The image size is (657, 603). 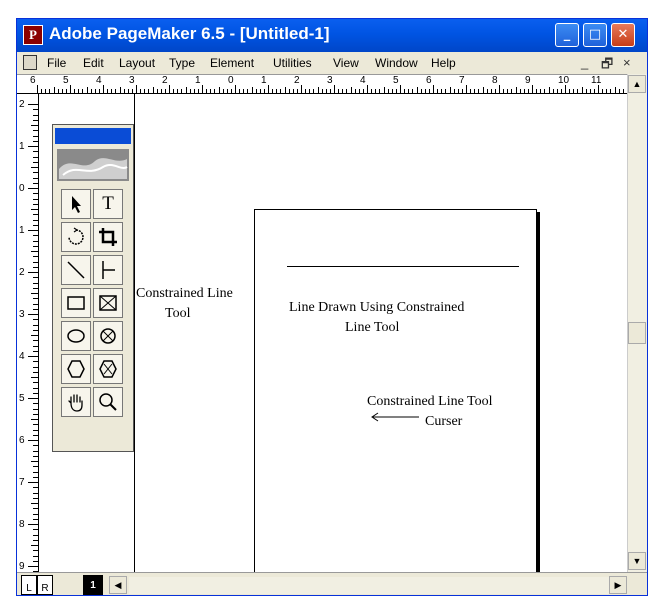 I want to click on ellipse-icon, so click(x=76, y=336).